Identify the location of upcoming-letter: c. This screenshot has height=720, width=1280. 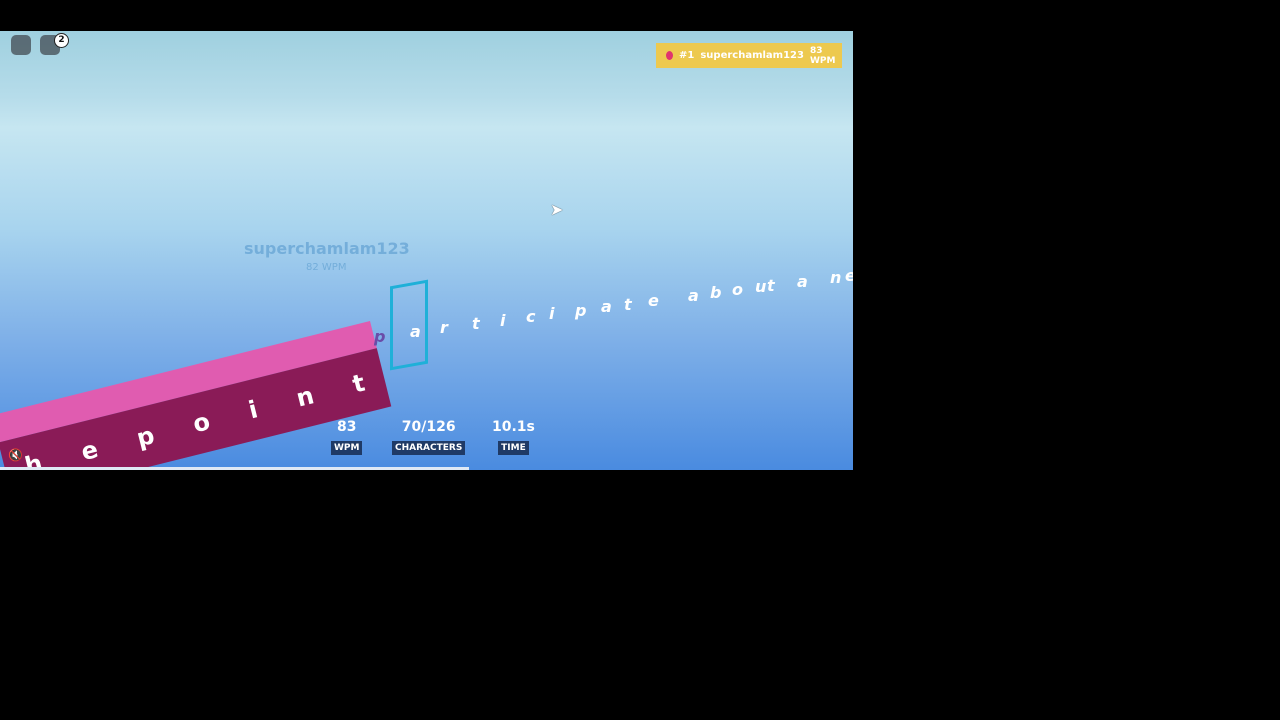
(531, 317).